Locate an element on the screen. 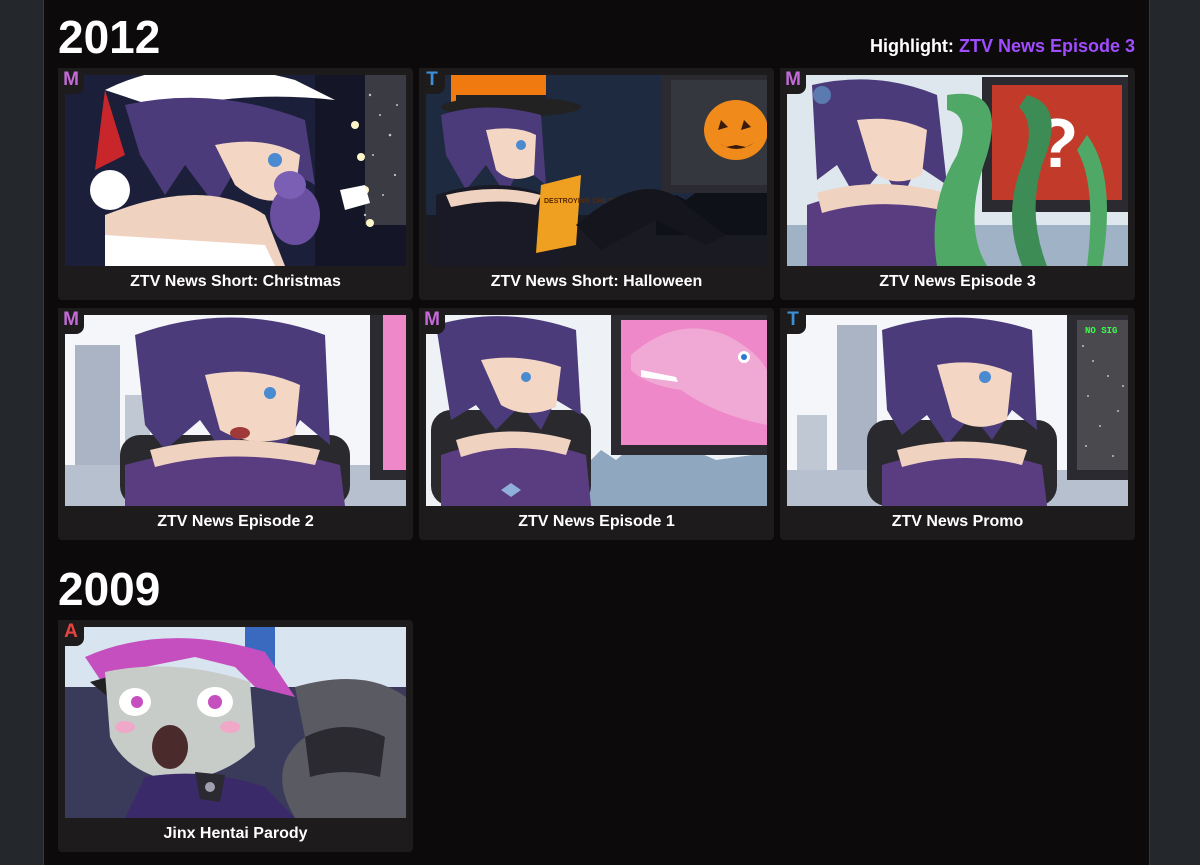 This screenshot has height=865, width=1200. video-title: ZTV News Episode 2 is located at coordinates (235, 522).